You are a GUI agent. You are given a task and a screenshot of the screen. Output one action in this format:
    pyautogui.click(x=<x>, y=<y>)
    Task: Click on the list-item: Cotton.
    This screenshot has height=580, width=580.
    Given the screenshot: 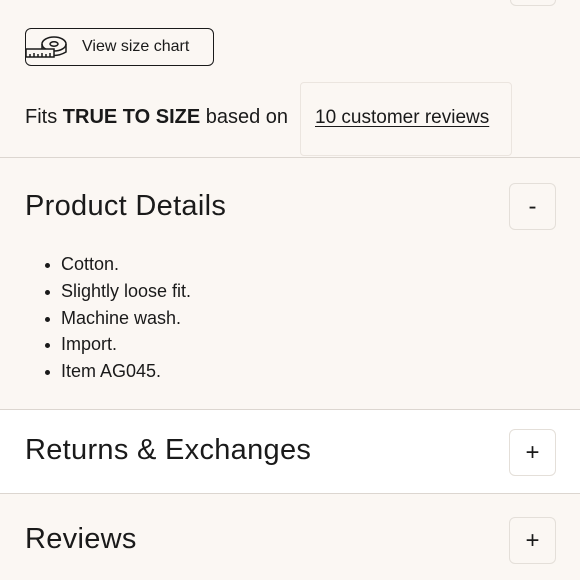 What is the action you would take?
    pyautogui.click(x=118, y=264)
    